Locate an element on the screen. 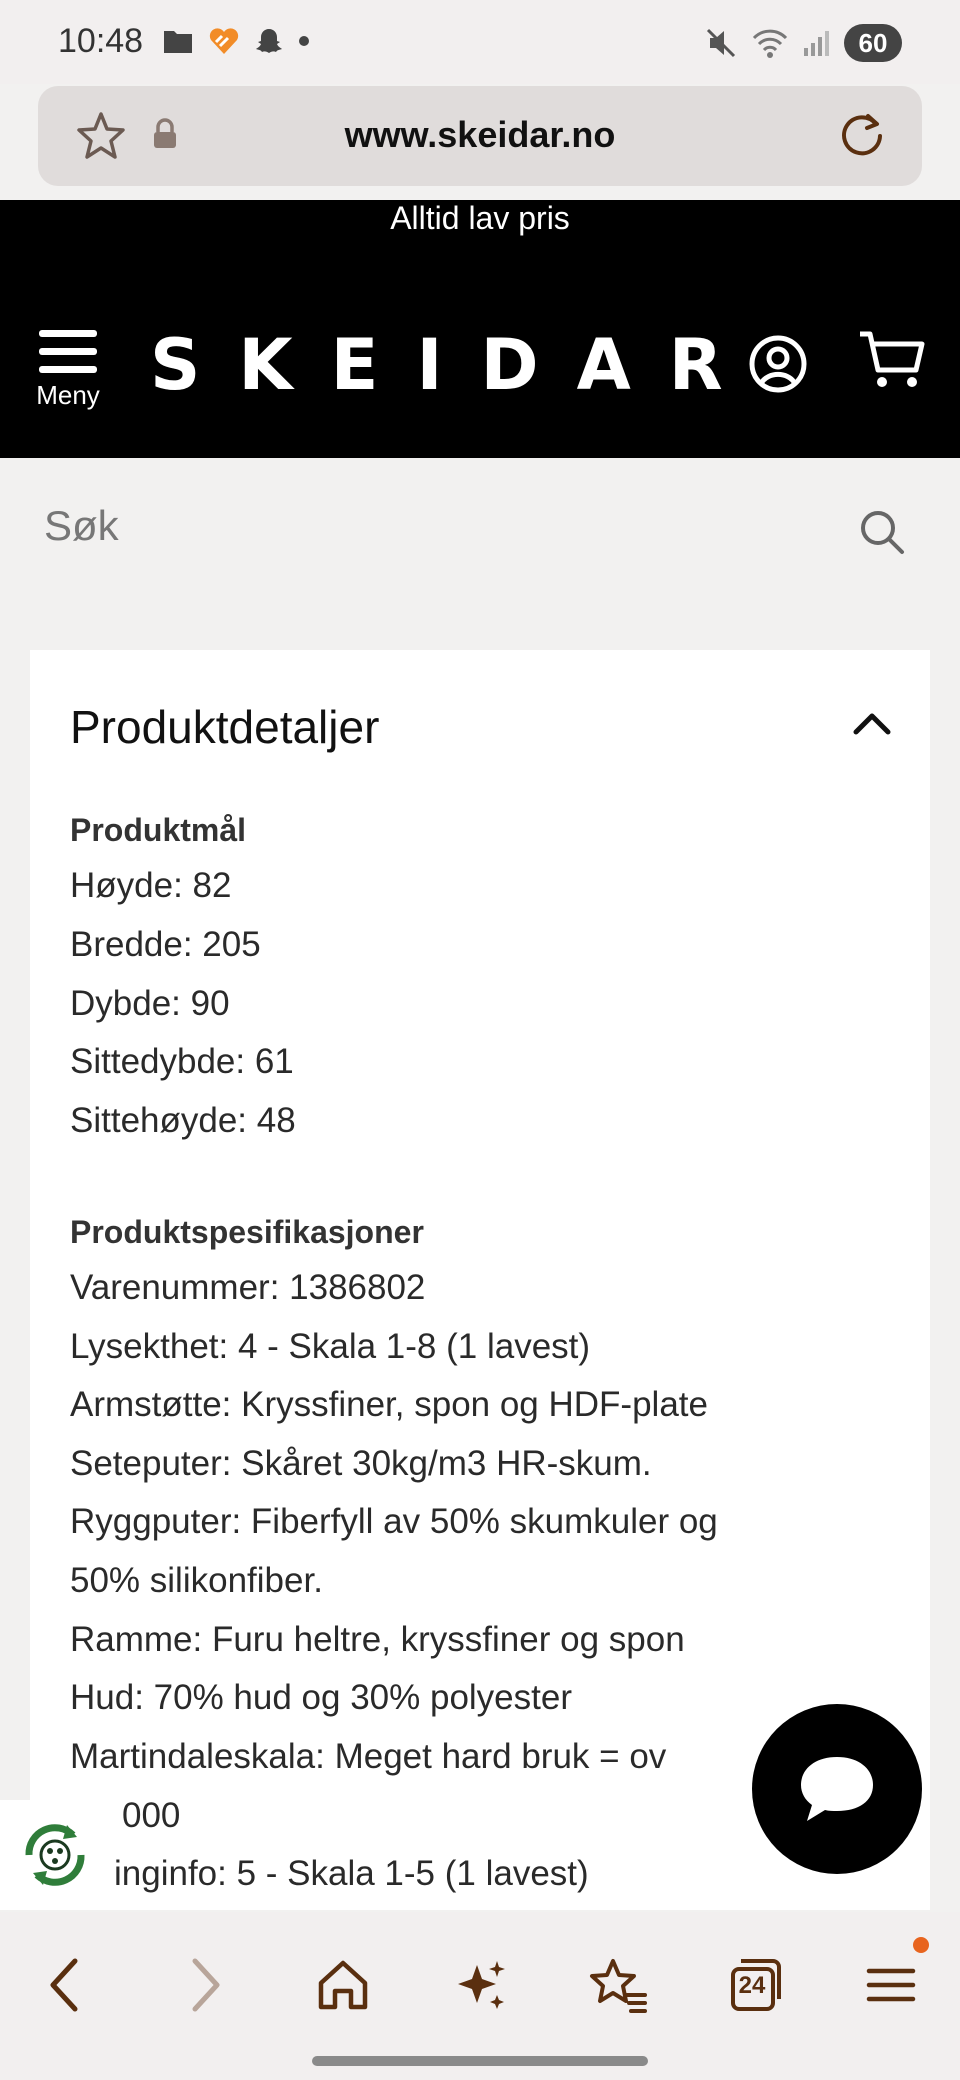 The width and height of the screenshot is (960, 2080). promo-banner: Alltid lav pris is located at coordinates (480, 218).